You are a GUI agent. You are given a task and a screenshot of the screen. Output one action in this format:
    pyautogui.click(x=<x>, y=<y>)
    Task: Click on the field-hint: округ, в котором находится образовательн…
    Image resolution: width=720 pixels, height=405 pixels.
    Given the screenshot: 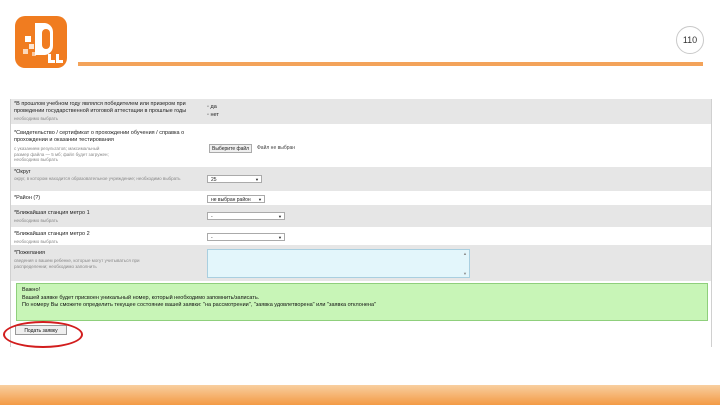 What is the action you would take?
    pyautogui.click(x=97, y=178)
    